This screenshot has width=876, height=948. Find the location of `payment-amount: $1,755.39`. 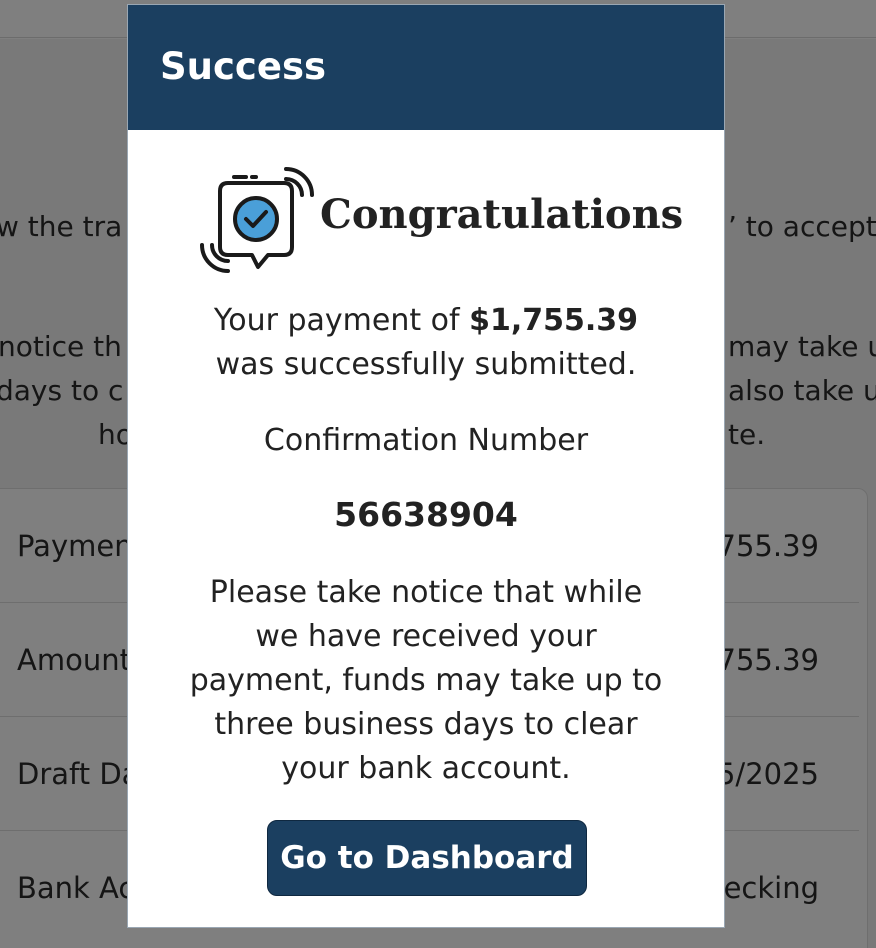

payment-amount: $1,755.39 is located at coordinates (554, 320).